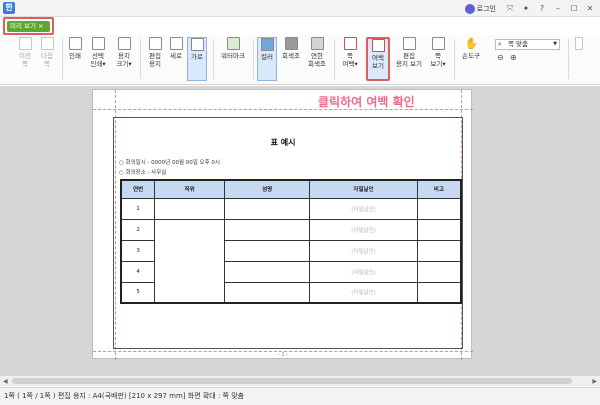  Describe the element at coordinates (317, 52) in the screenshot. I see `light-grayscale-button: 연한 회색조` at that location.